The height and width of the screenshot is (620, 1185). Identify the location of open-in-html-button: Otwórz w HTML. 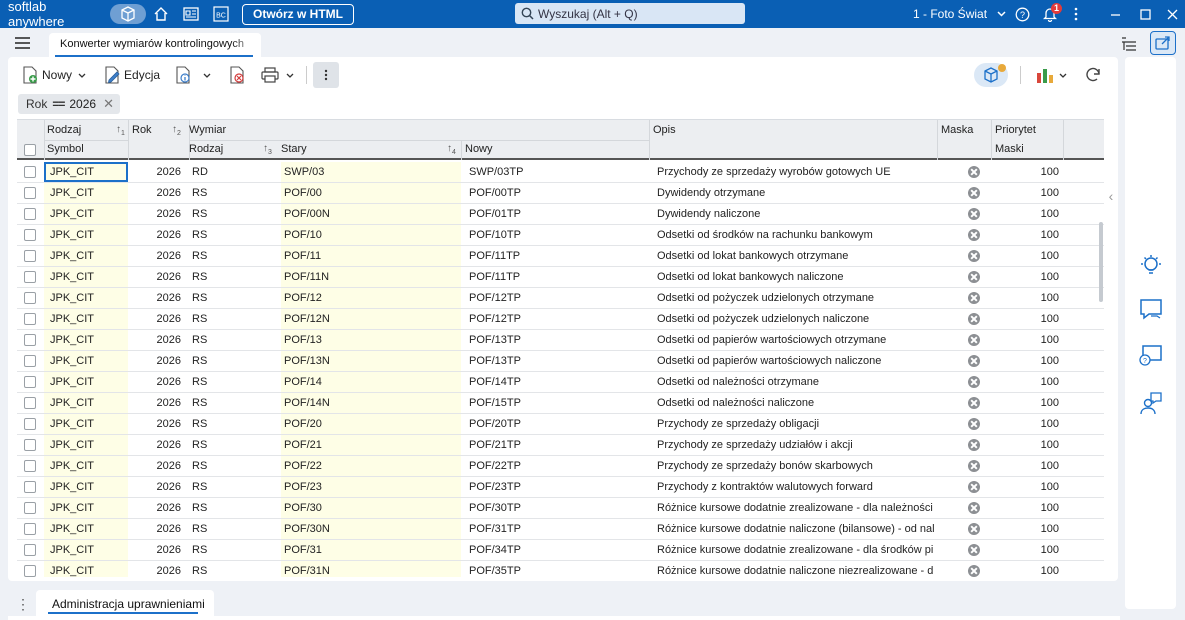
(298, 14).